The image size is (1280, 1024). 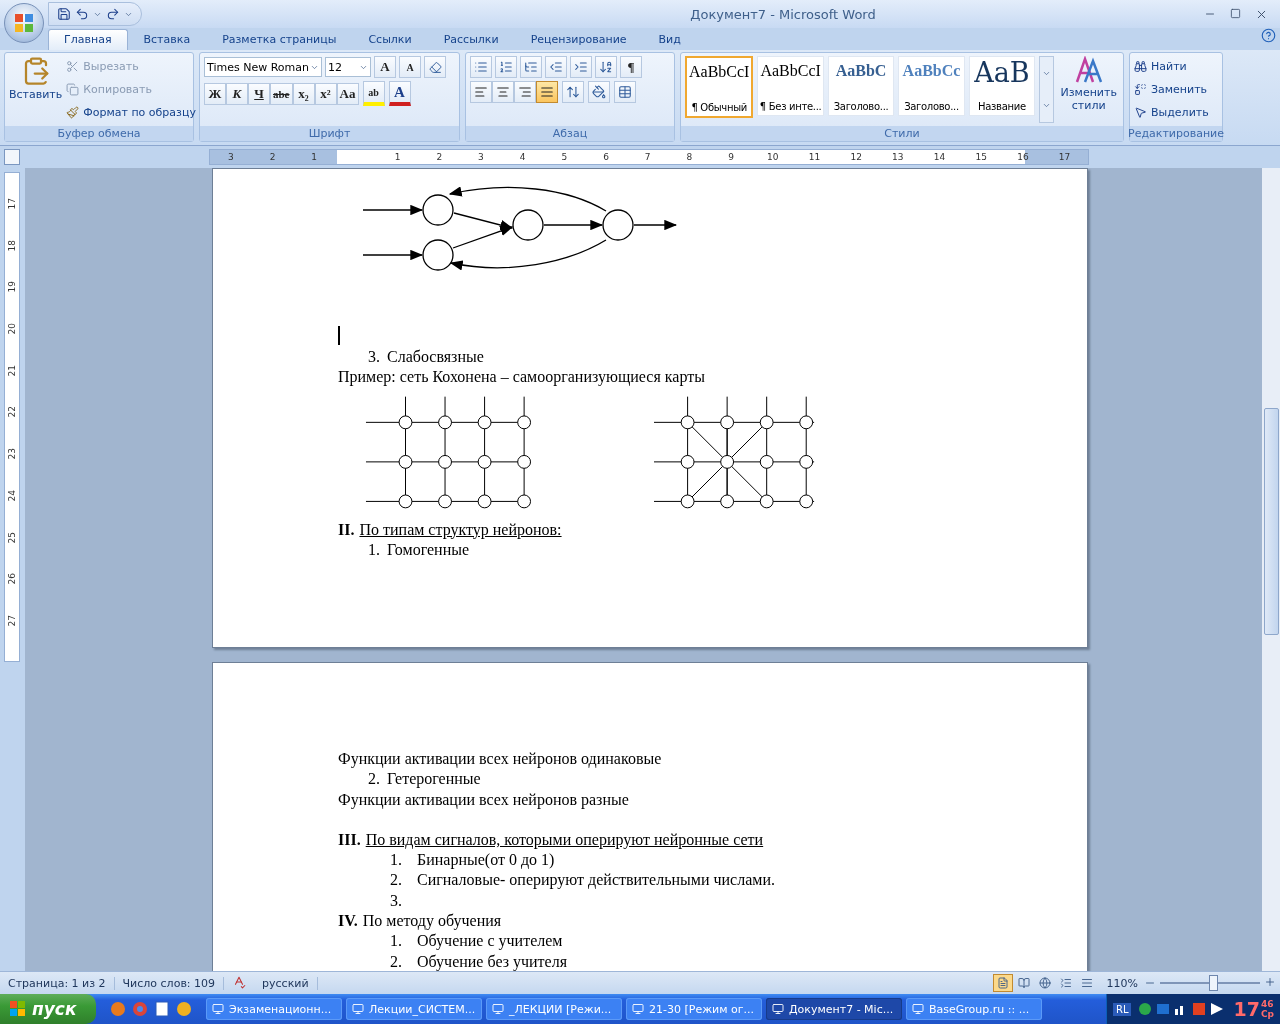 I want to click on change-styles-button: Изменить стили, so click(x=1088, y=89).